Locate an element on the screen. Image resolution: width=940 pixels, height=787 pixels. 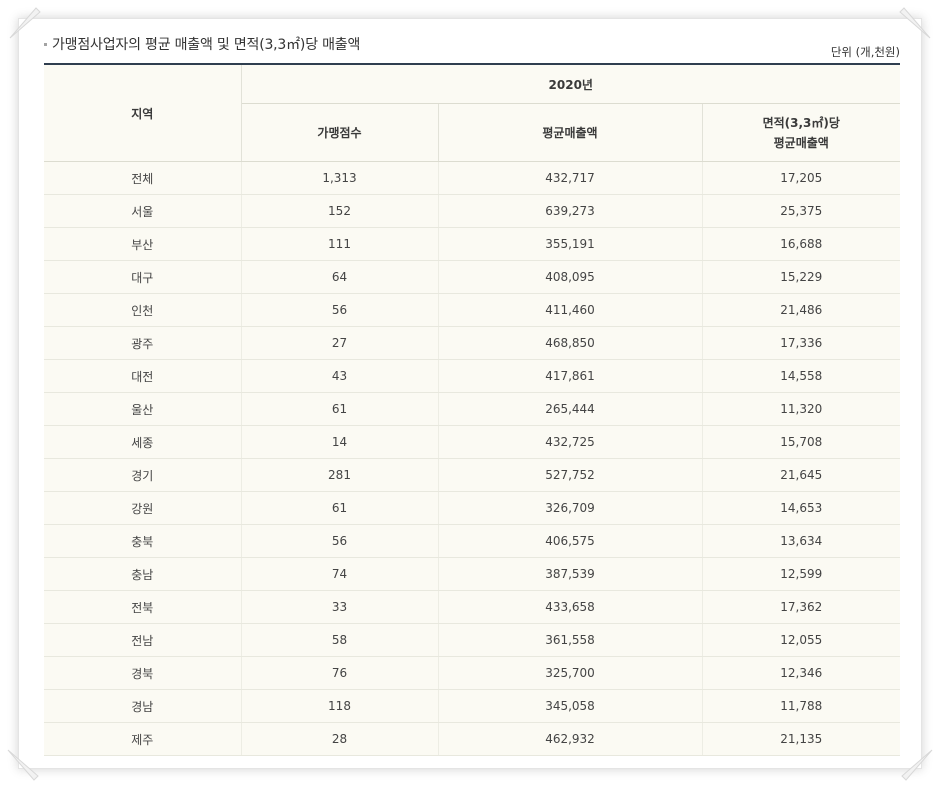
sales-per-area-cell: 15,229 is located at coordinates (801, 277).